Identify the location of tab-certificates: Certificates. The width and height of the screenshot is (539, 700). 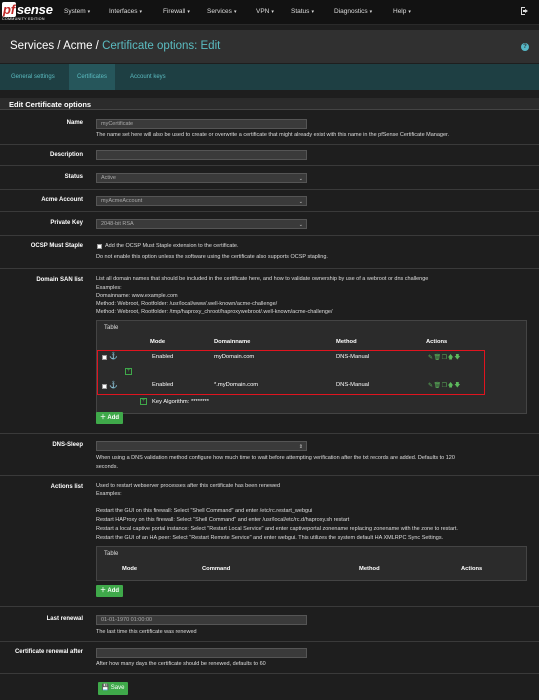
(92, 77).